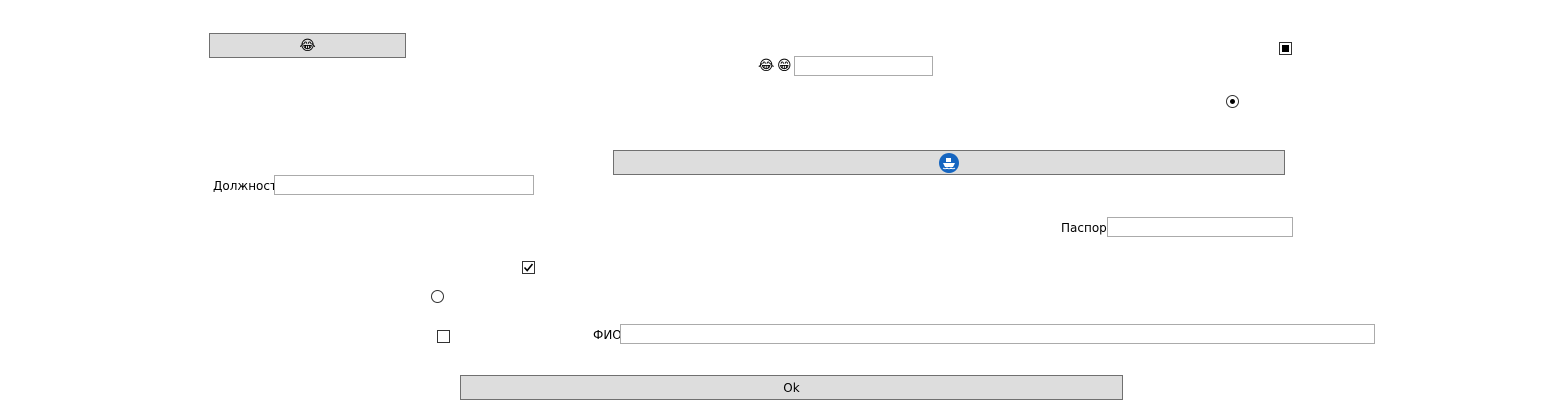 Image resolution: width=1550 pixels, height=417 pixels. I want to click on passport-label: Паспорт, so click(1087, 228).